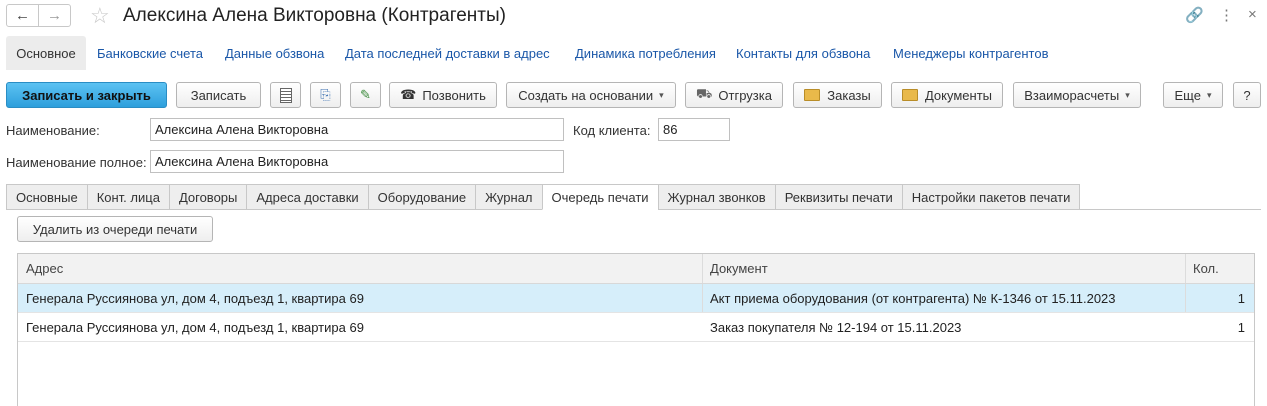 Image resolution: width=1267 pixels, height=406 pixels. I want to click on tab-contracts: Договоры, so click(207, 197).